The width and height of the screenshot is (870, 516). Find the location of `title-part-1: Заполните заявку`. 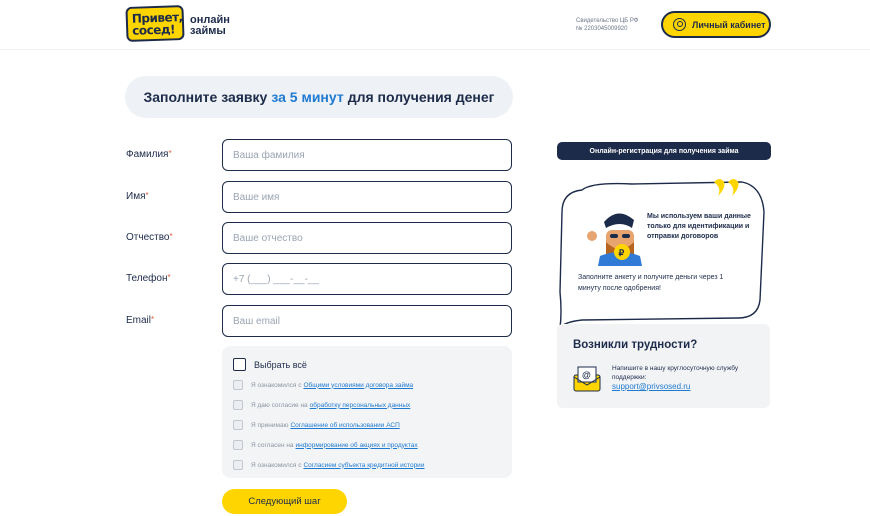

title-part-1: Заполните заявку is located at coordinates (205, 97).